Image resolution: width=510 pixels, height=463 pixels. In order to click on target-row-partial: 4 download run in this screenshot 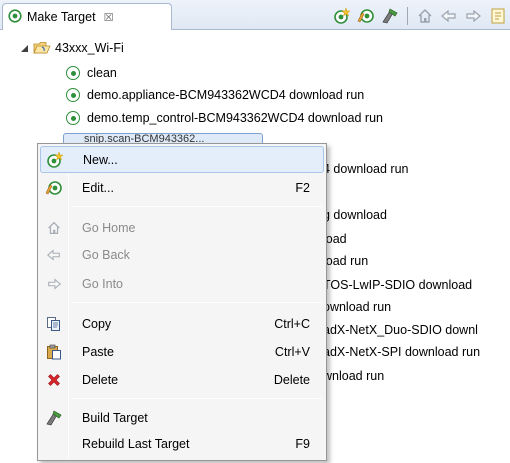, I will do `click(365, 169)`.